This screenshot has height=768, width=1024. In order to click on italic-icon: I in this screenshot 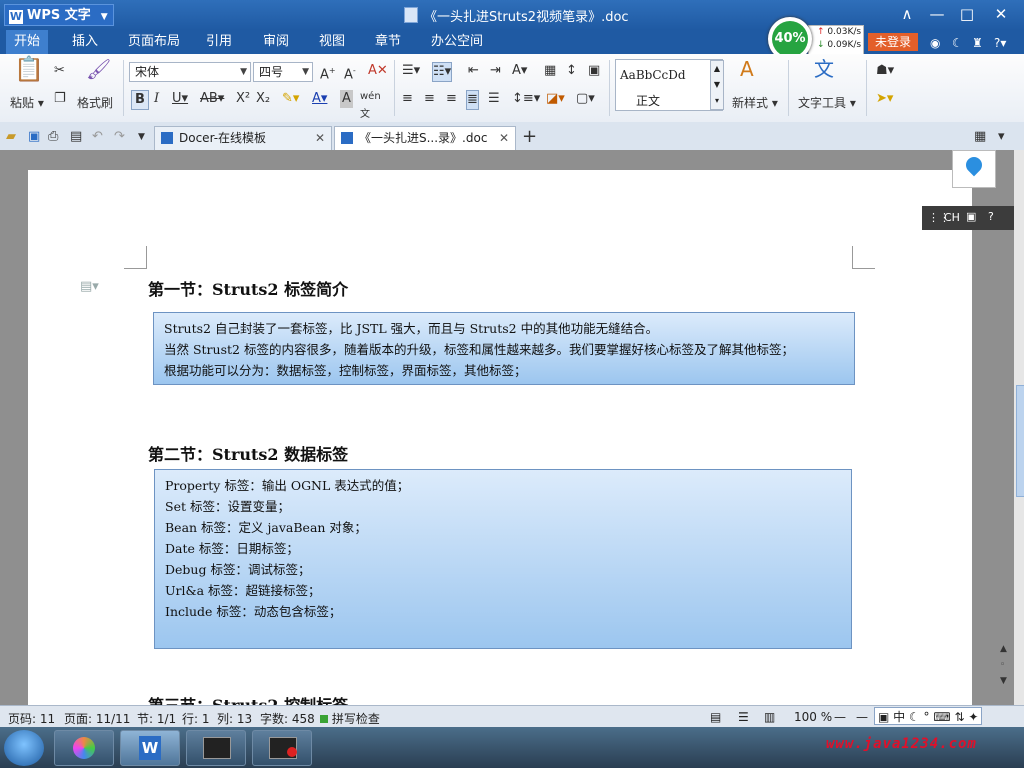, I will do `click(156, 99)`.